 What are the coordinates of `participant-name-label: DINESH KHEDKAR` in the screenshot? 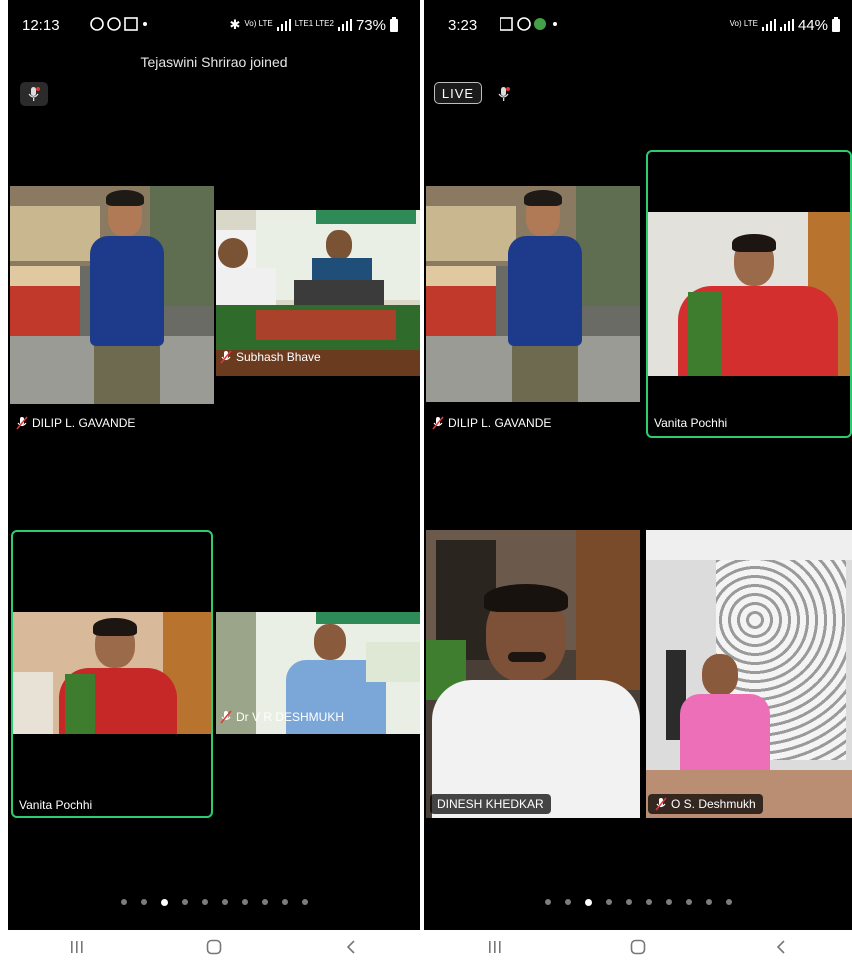 It's located at (490, 804).